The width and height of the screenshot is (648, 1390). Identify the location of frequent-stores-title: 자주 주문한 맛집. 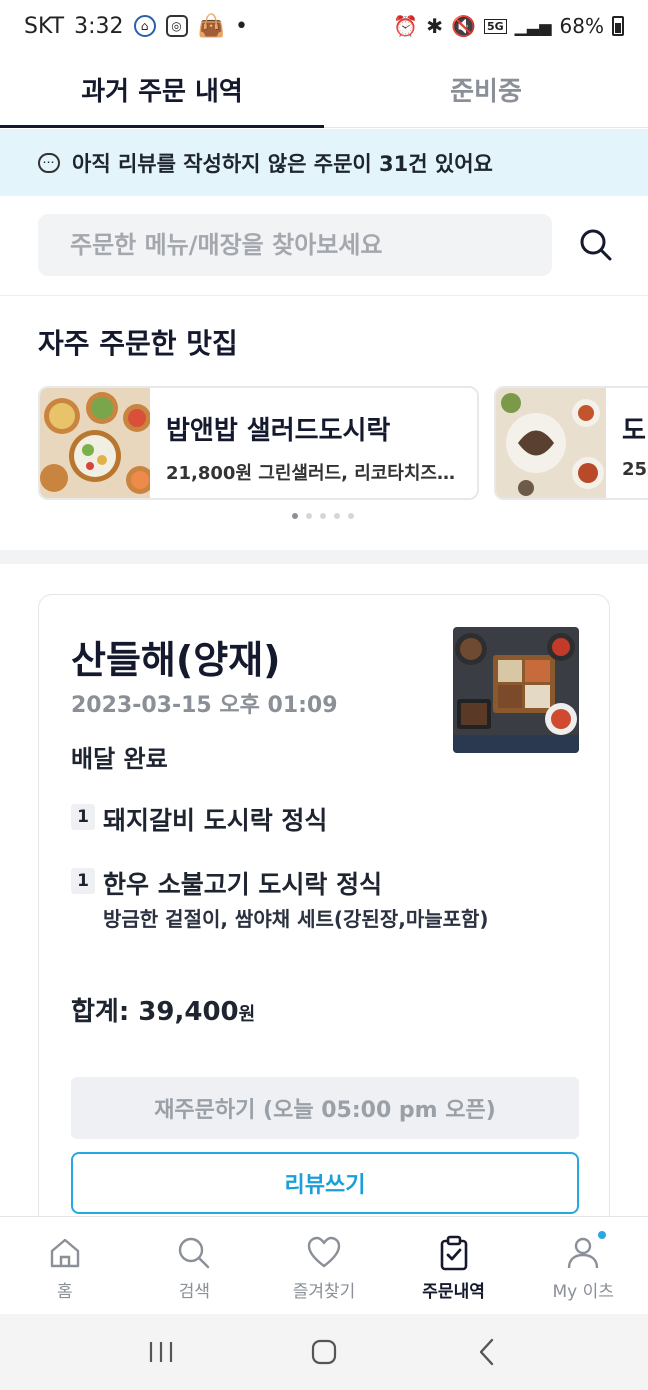
(138, 343).